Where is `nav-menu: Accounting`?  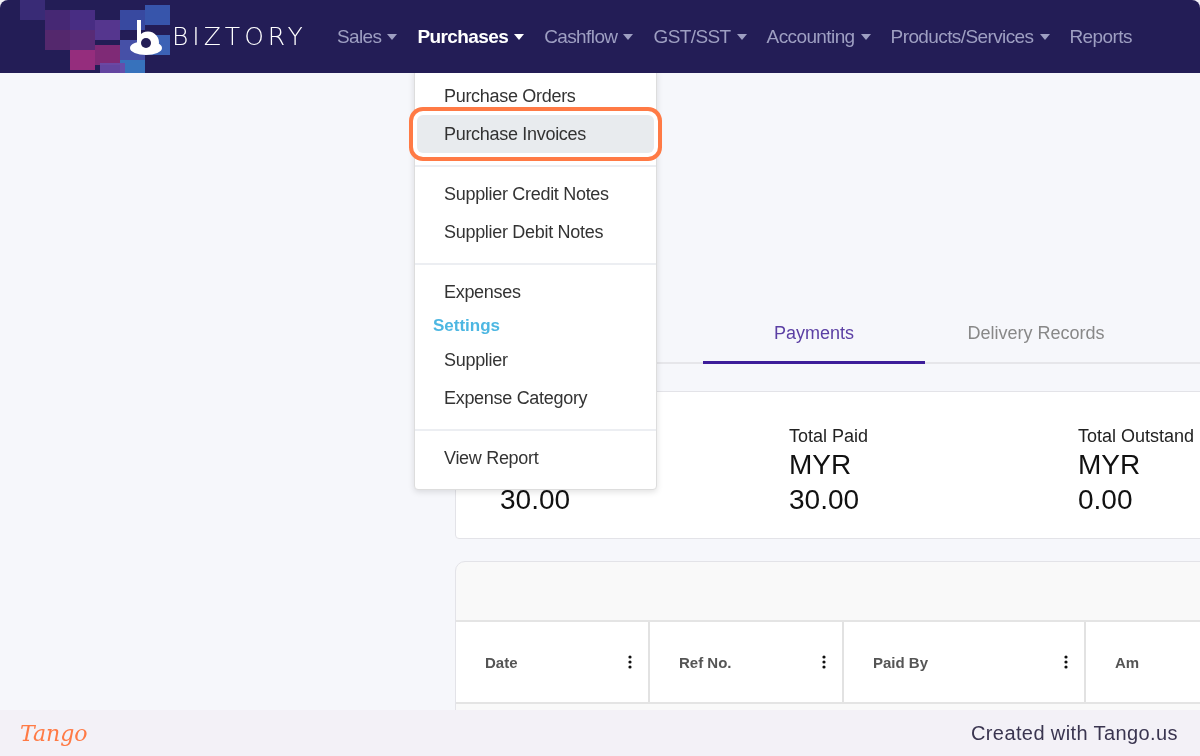 nav-menu: Accounting is located at coordinates (818, 36).